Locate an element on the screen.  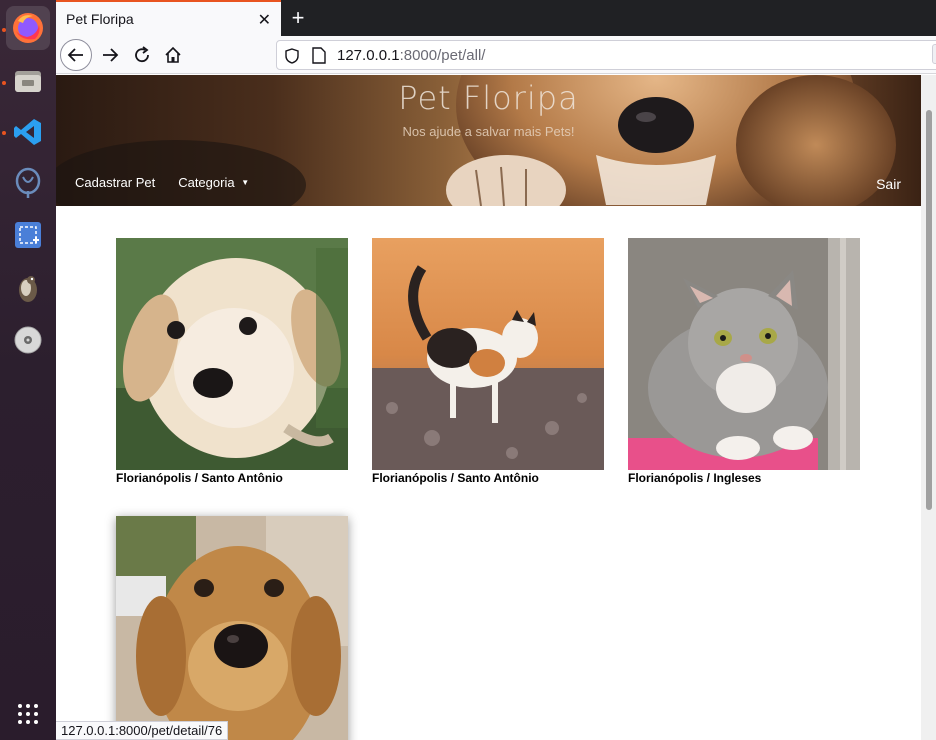
pet-photo-puppy is located at coordinates (232, 354).